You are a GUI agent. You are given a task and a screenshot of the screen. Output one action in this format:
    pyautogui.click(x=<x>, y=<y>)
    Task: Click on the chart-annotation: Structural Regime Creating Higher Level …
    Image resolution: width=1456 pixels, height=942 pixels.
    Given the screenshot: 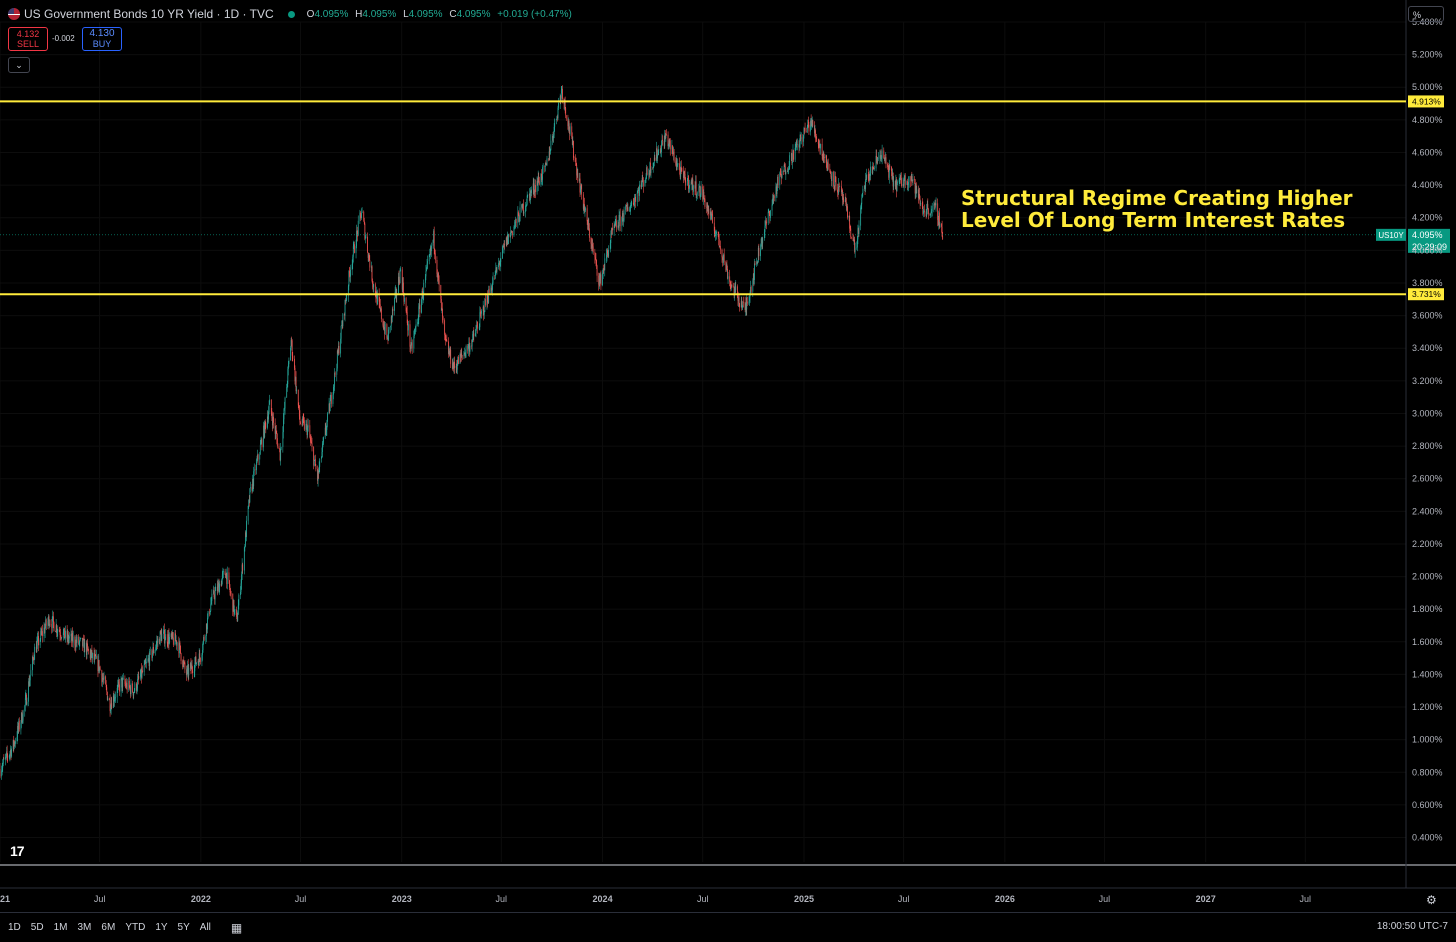 What is the action you would take?
    pyautogui.click(x=1157, y=209)
    